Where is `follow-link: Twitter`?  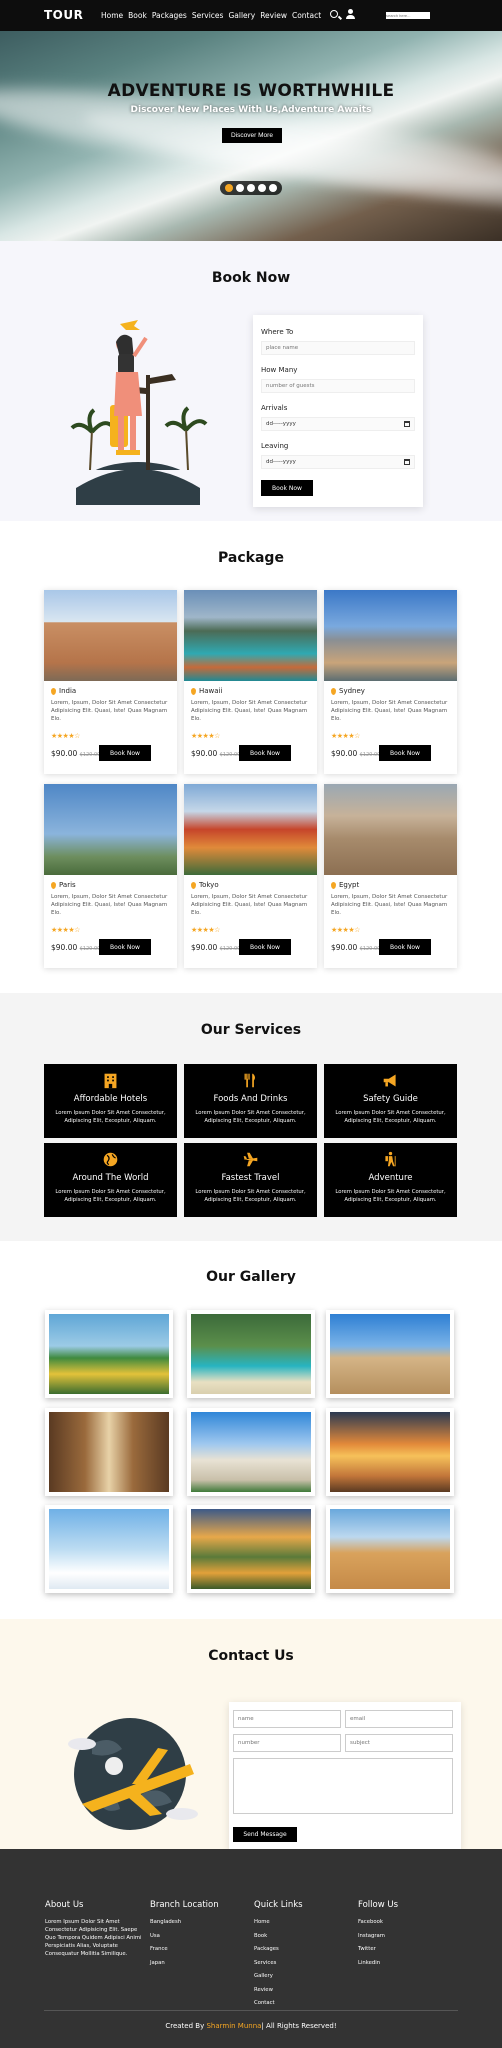
follow-link: Twitter is located at coordinates (378, 1949).